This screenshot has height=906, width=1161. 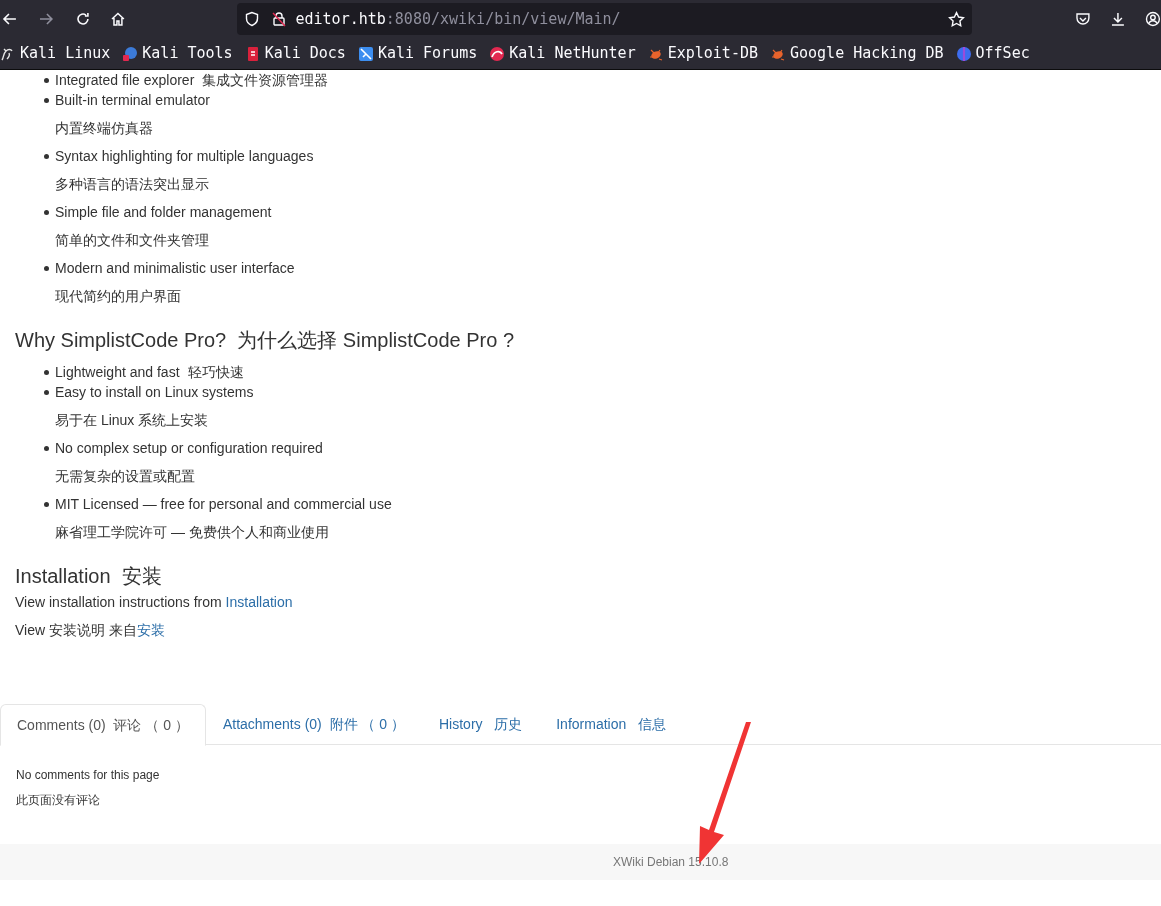 I want to click on installation-link: Installation, so click(x=259, y=602).